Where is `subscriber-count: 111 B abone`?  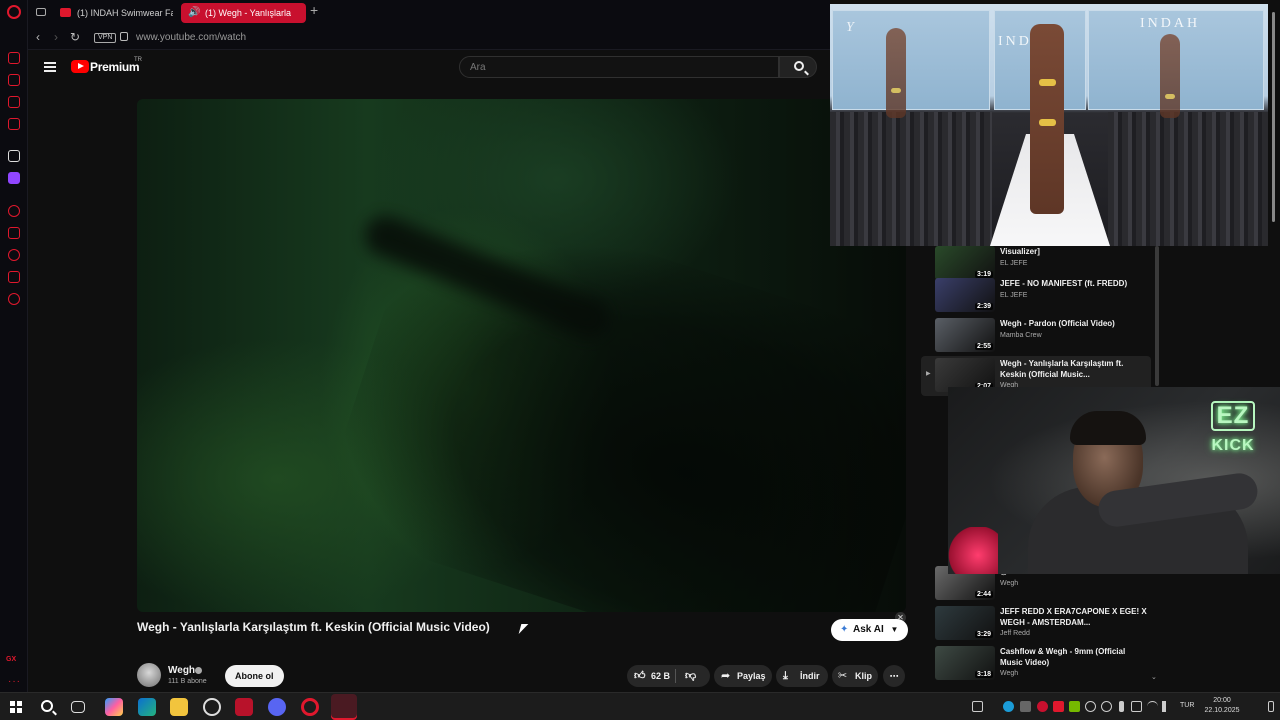
subscriber-count: 111 B abone is located at coordinates (187, 681).